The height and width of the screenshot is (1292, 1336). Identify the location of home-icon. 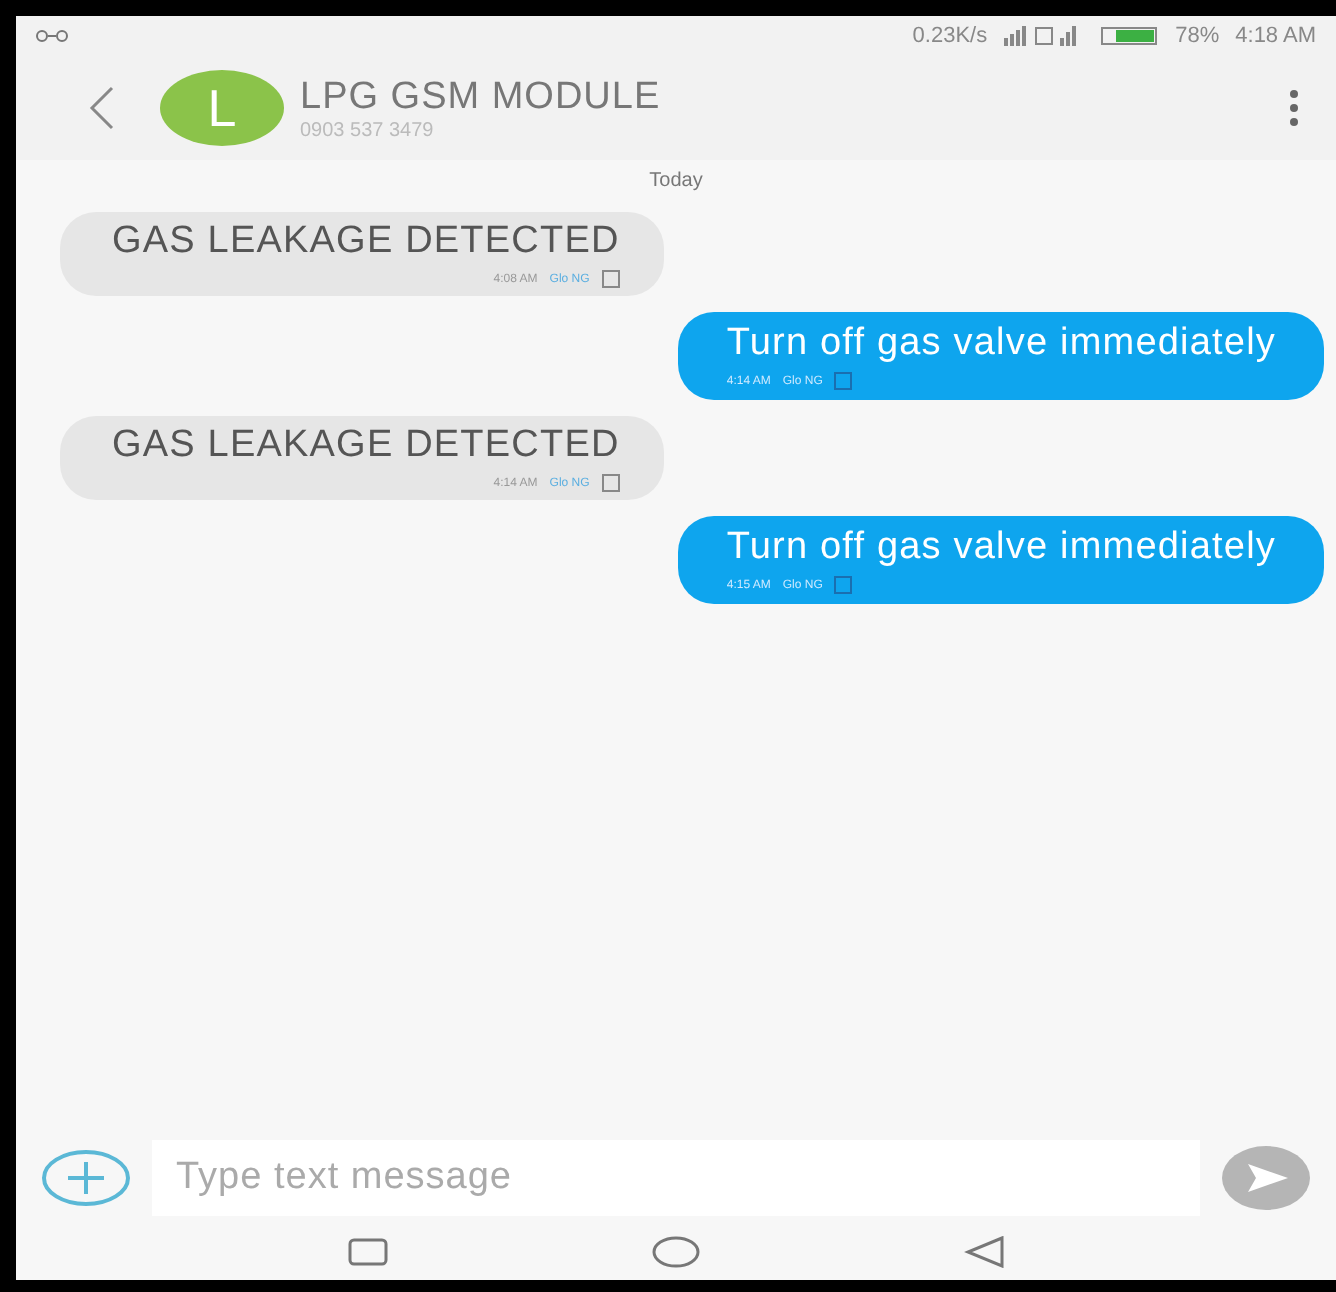
(676, 1252).